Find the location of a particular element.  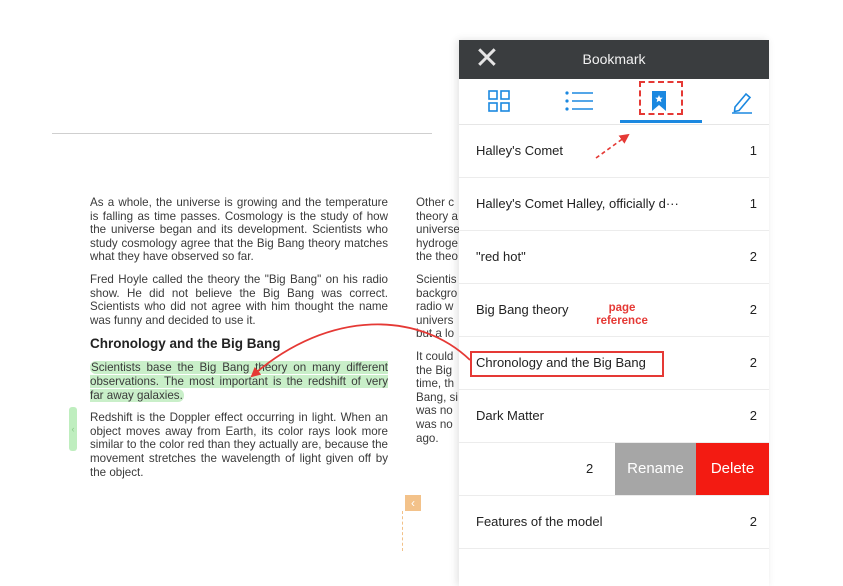

bookmark-label: Features of the model is located at coordinates (539, 521).